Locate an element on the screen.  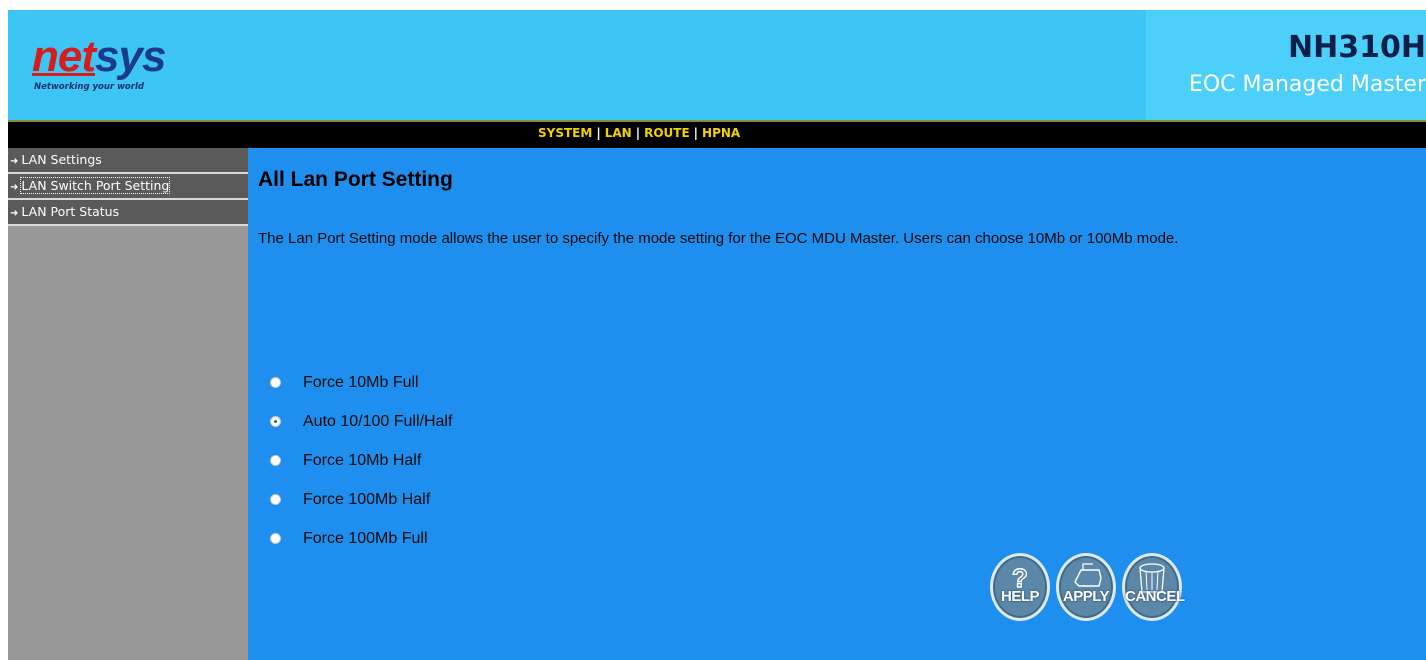
logo-net: net is located at coordinates (64, 56).